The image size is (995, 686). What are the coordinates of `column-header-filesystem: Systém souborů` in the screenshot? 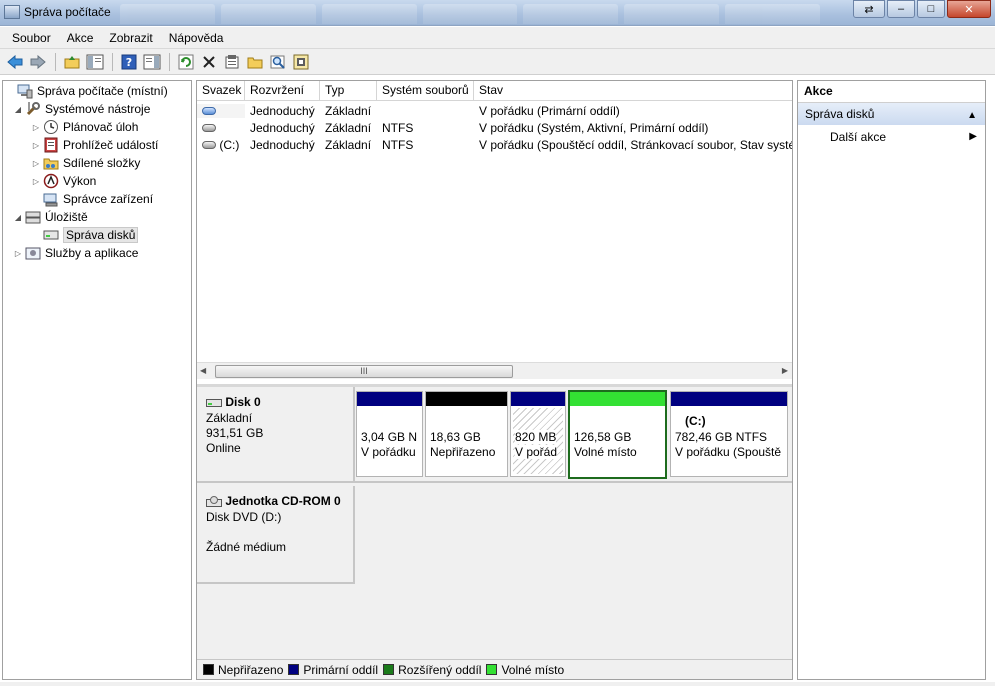 It's located at (425, 90).